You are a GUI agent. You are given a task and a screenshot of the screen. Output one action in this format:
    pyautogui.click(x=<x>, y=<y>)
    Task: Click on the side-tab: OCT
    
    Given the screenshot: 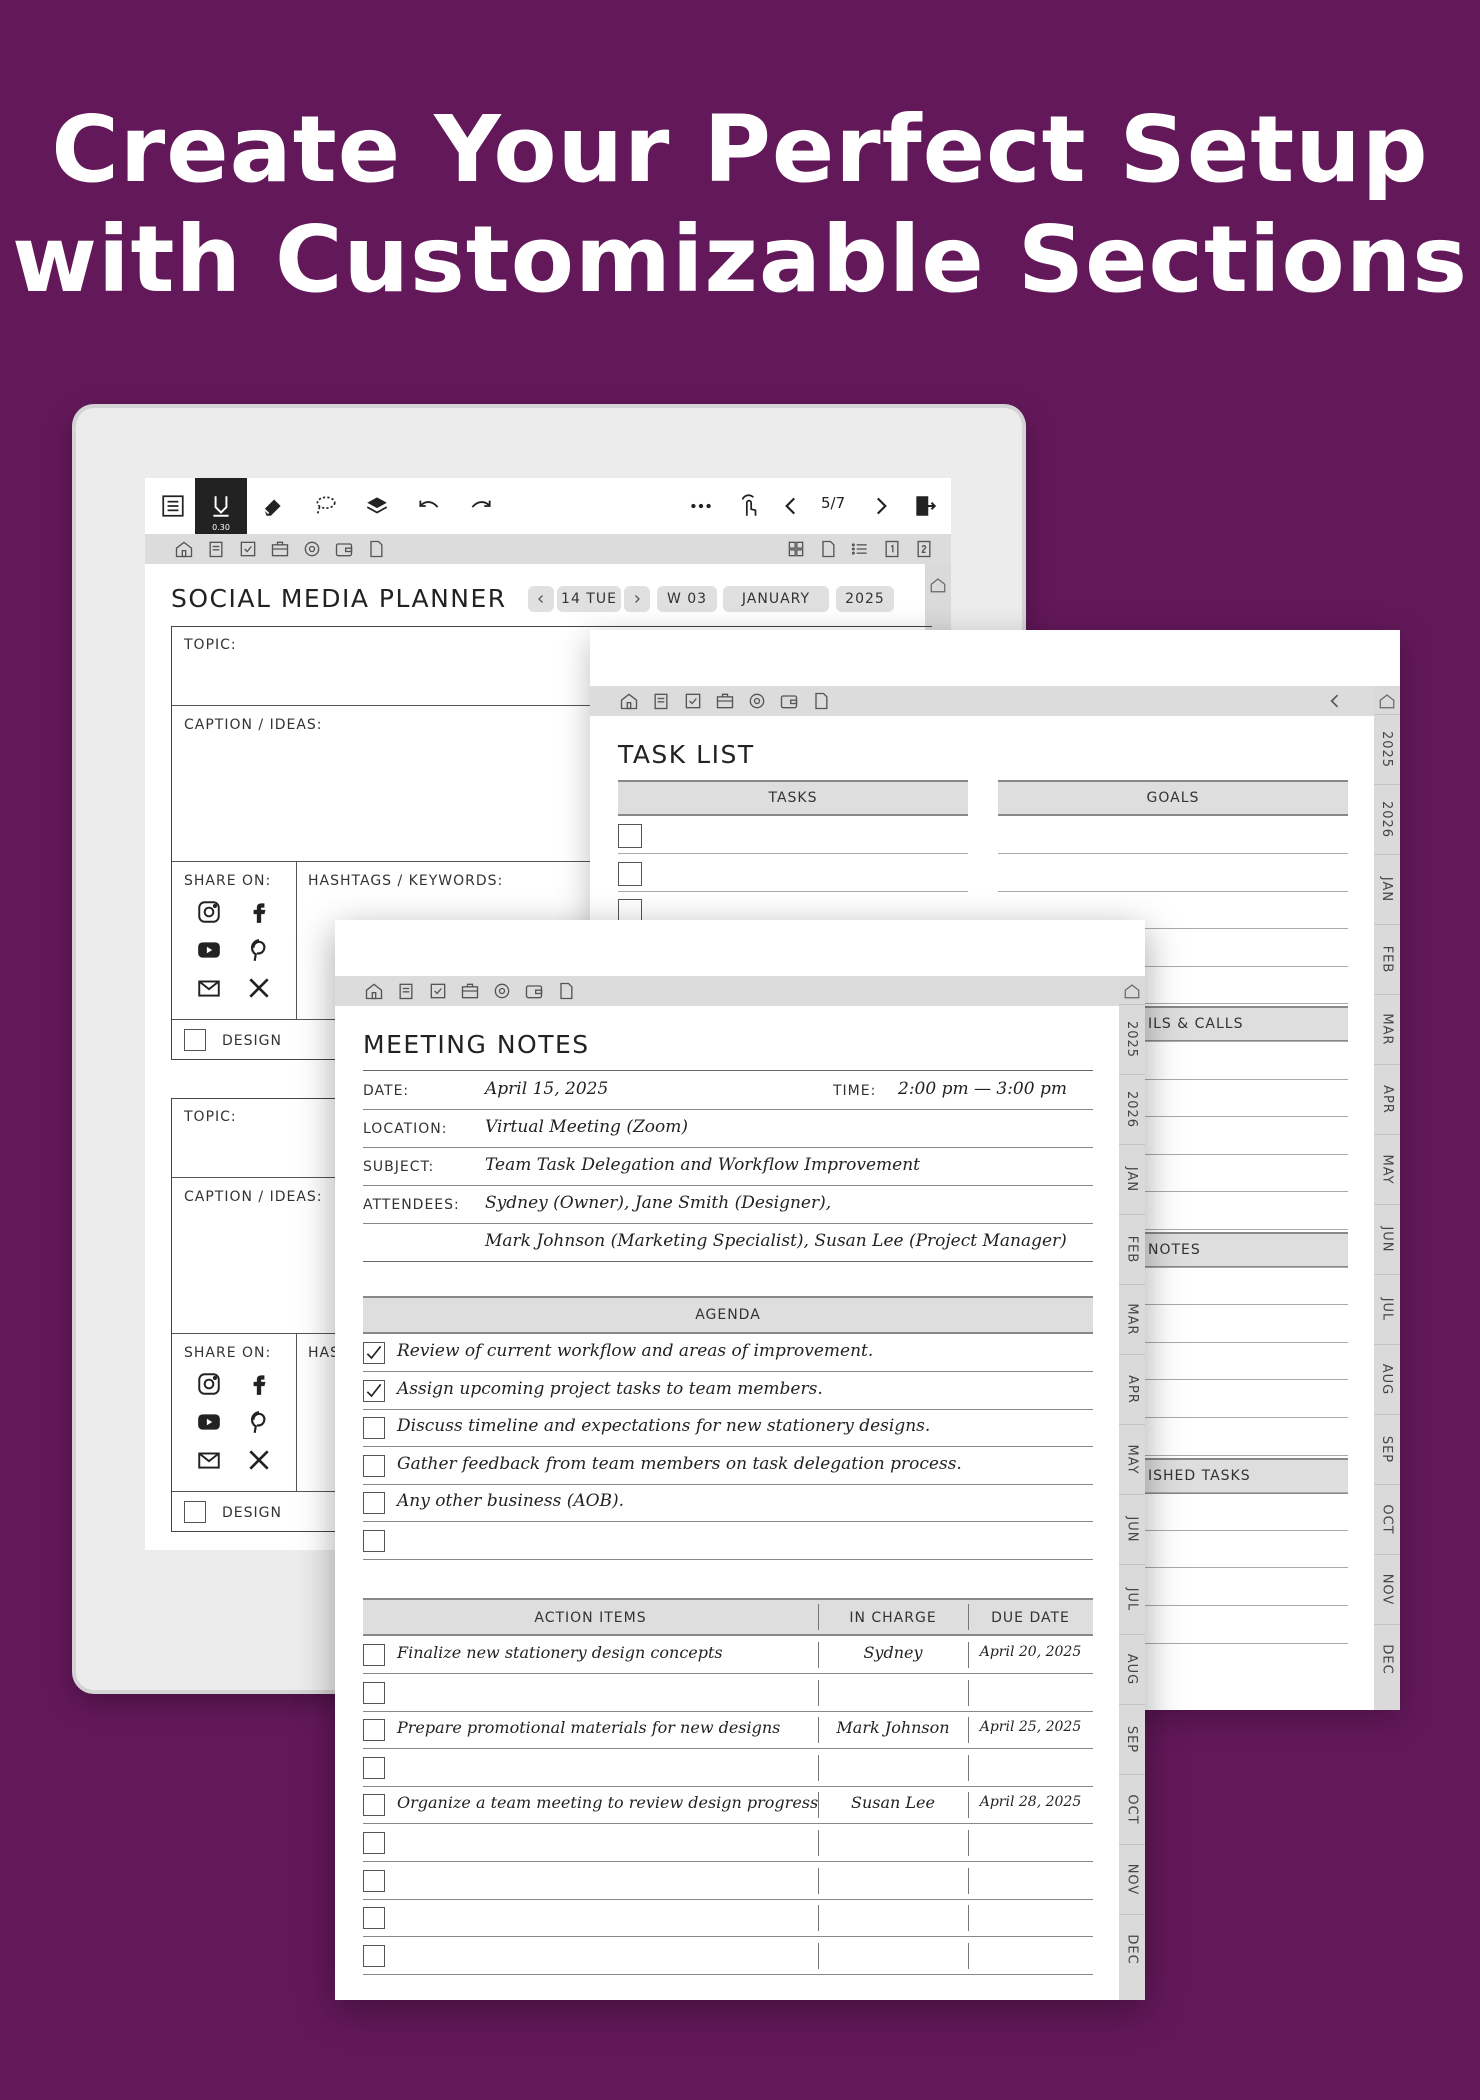 What is the action you would take?
    pyautogui.click(x=1387, y=1518)
    